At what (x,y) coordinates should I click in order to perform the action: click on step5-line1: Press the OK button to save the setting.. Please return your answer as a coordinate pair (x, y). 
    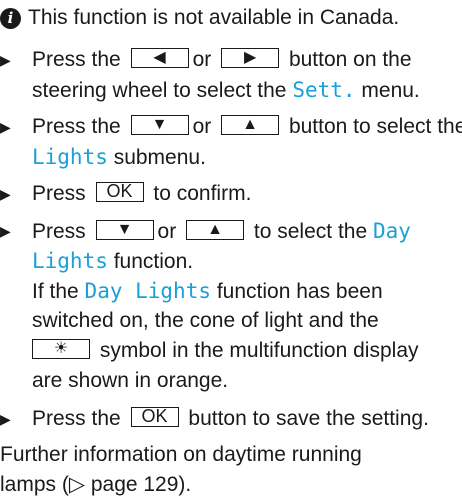
    Looking at the image, I should click on (230, 419).